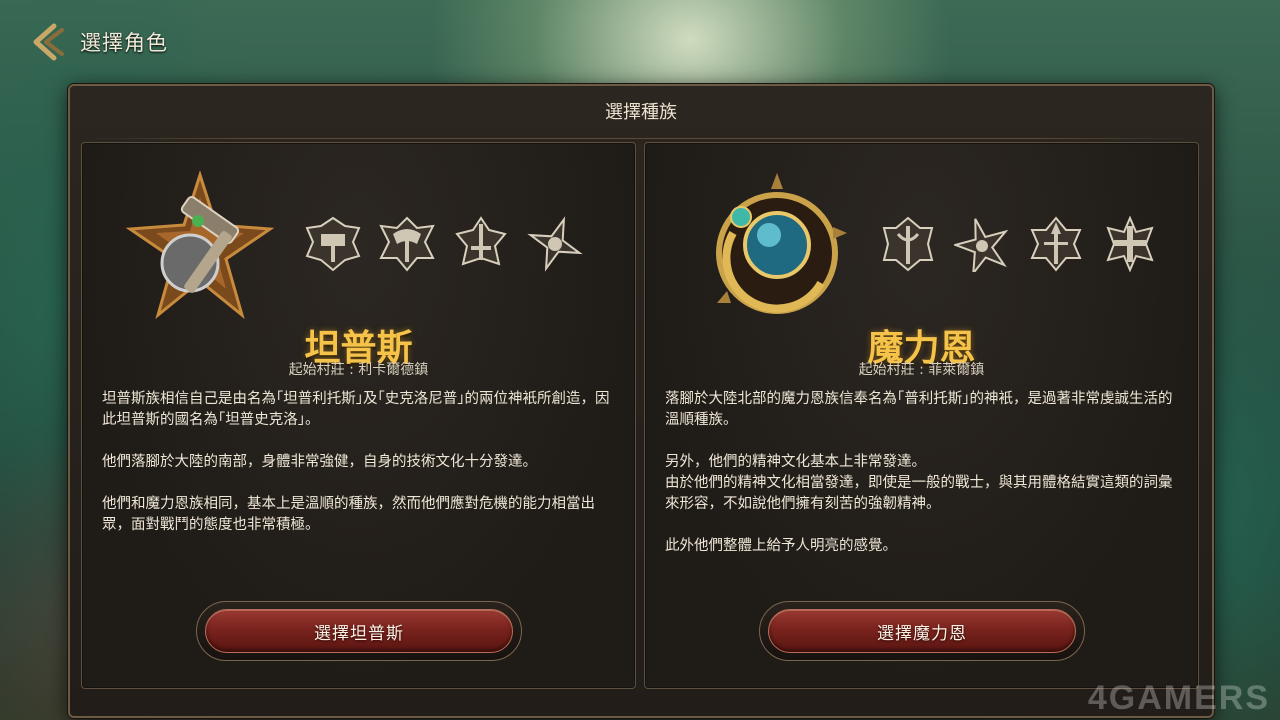  I want to click on orb-crescent-emblem-icon, so click(781, 243).